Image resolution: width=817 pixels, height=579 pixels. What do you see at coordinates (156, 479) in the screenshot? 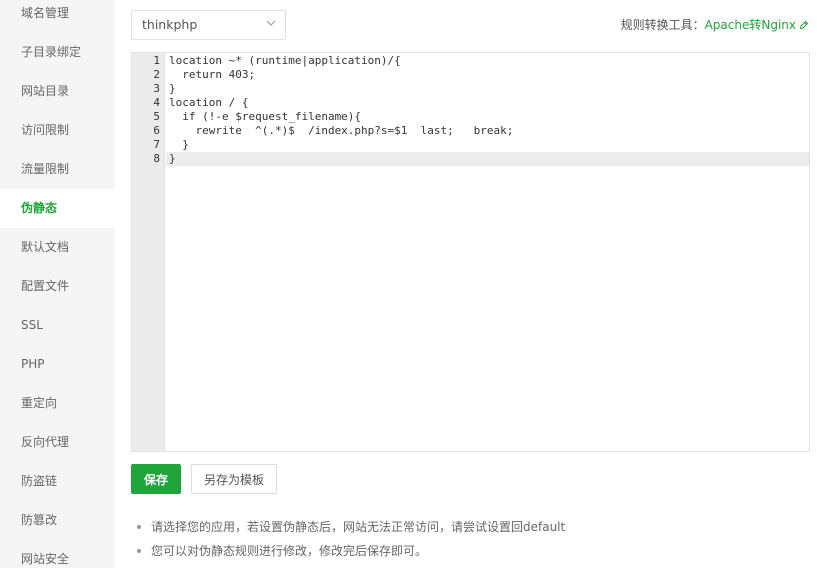
I see `save-button: 保存` at bounding box center [156, 479].